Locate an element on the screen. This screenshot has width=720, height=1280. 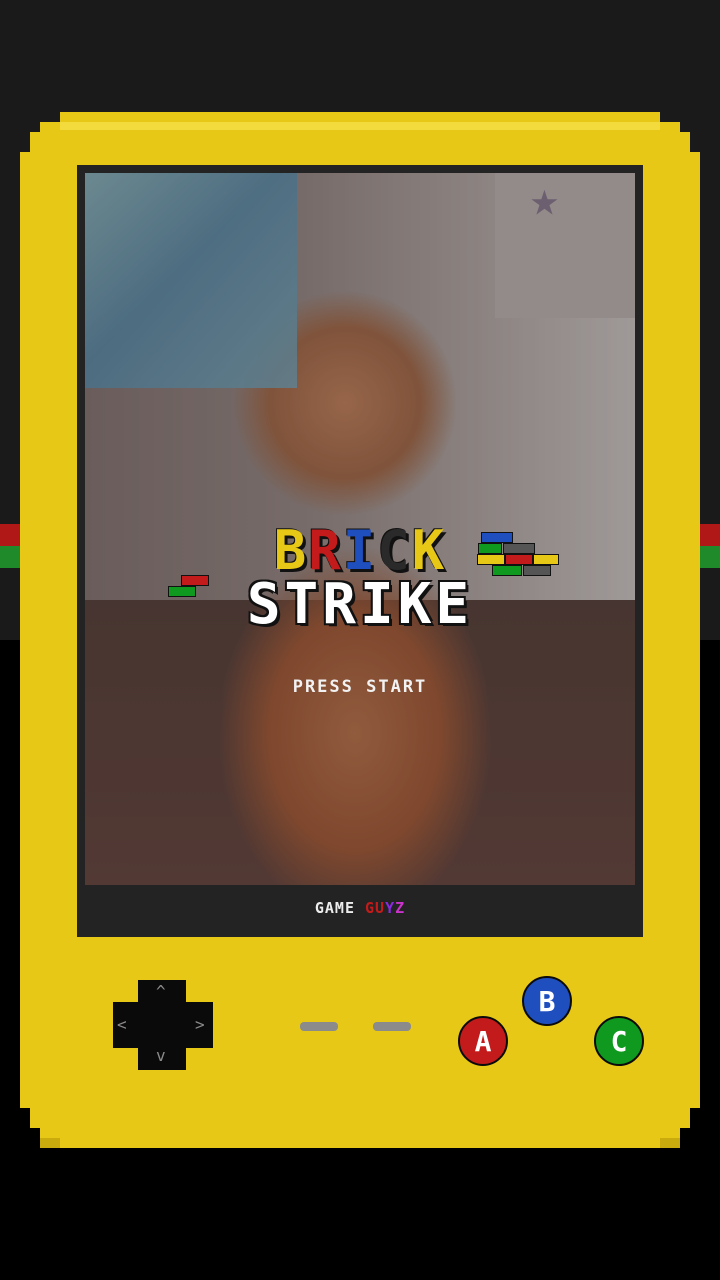
select-button is located at coordinates (319, 1026).